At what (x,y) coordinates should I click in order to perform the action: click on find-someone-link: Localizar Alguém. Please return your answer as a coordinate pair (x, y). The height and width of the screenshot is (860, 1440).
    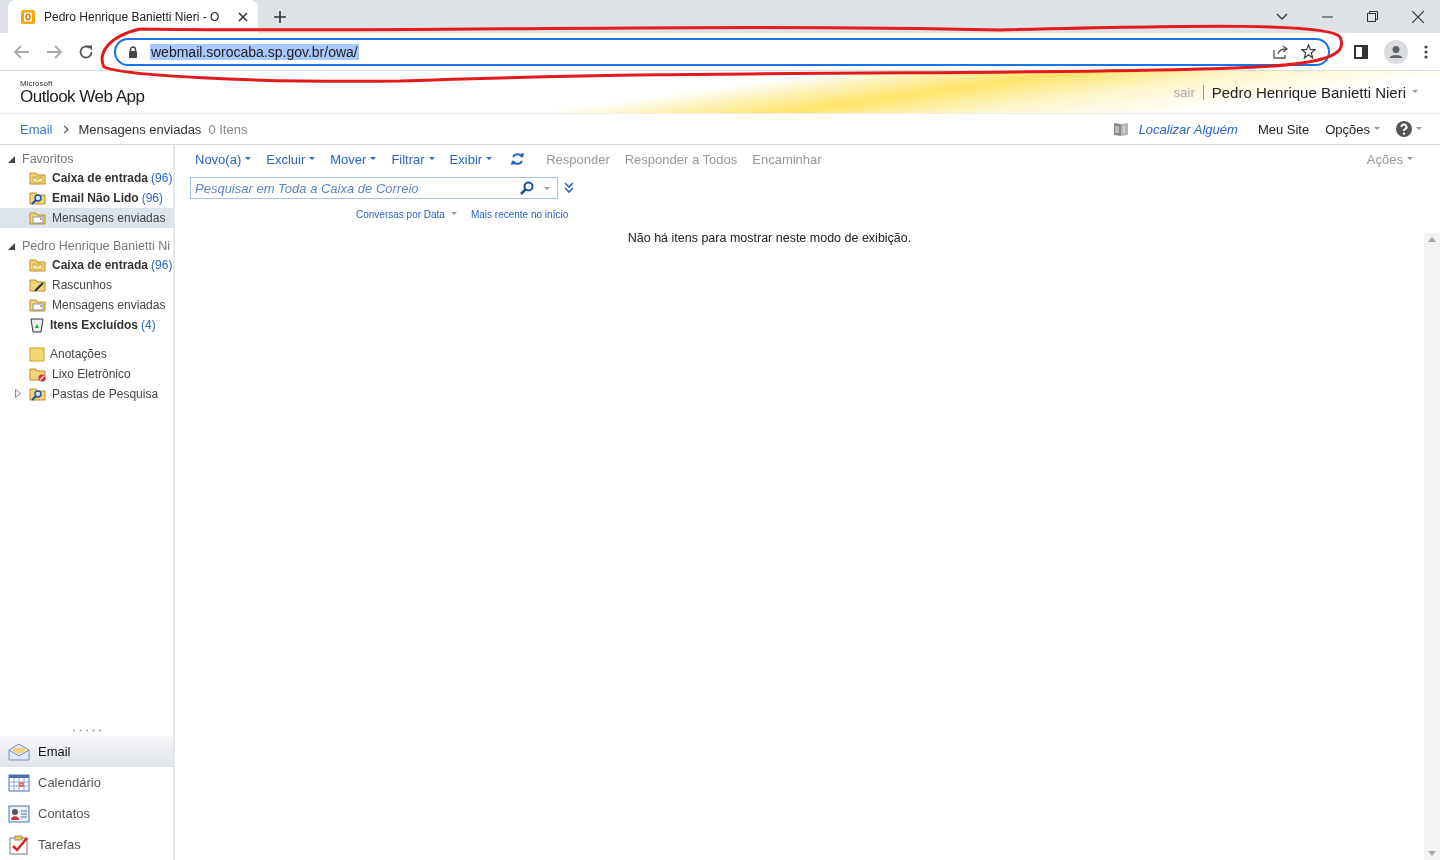
    Looking at the image, I should click on (1188, 129).